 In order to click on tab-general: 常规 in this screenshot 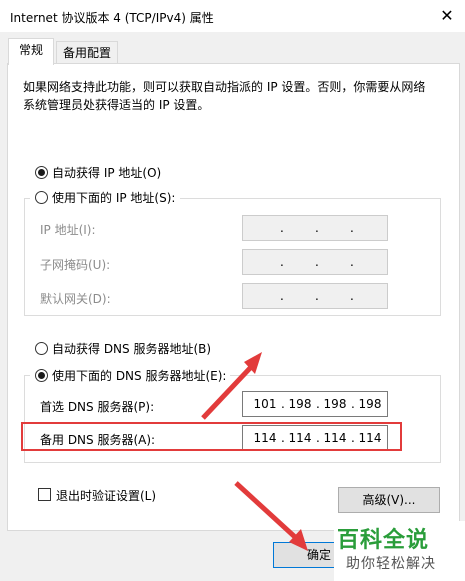, I will do `click(31, 51)`.